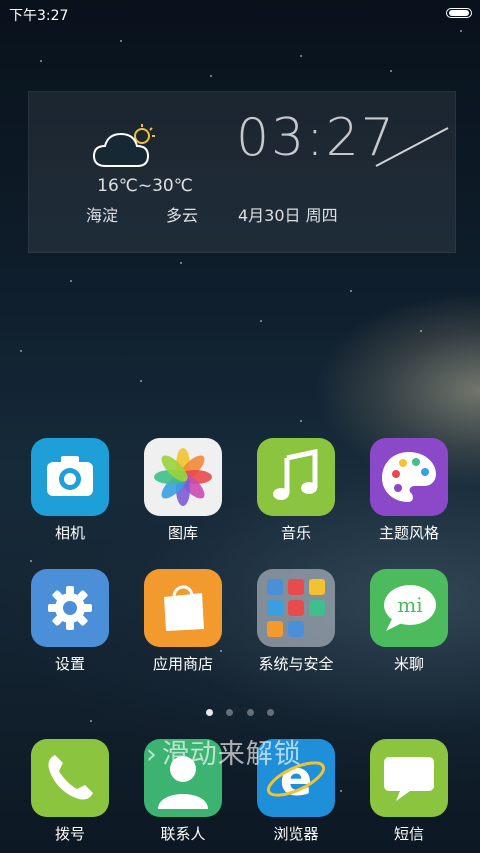 The height and width of the screenshot is (853, 480). I want to click on app-label: 设置, so click(69, 664).